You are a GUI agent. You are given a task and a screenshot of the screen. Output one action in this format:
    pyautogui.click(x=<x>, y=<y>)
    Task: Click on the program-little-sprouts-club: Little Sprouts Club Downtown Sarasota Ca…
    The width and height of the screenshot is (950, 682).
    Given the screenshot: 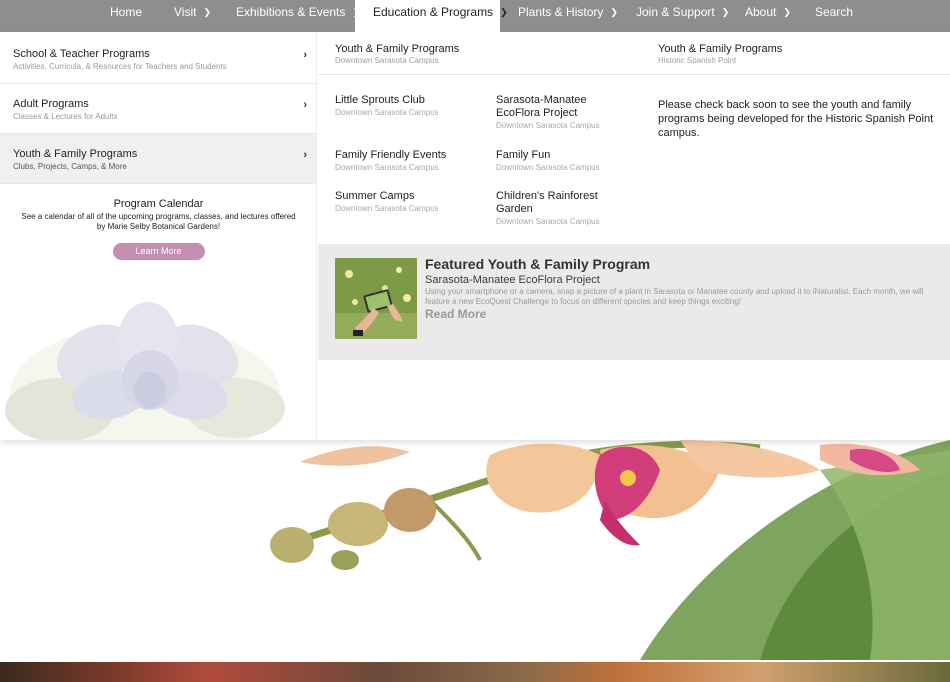 What is the action you would take?
    pyautogui.click(x=405, y=105)
    